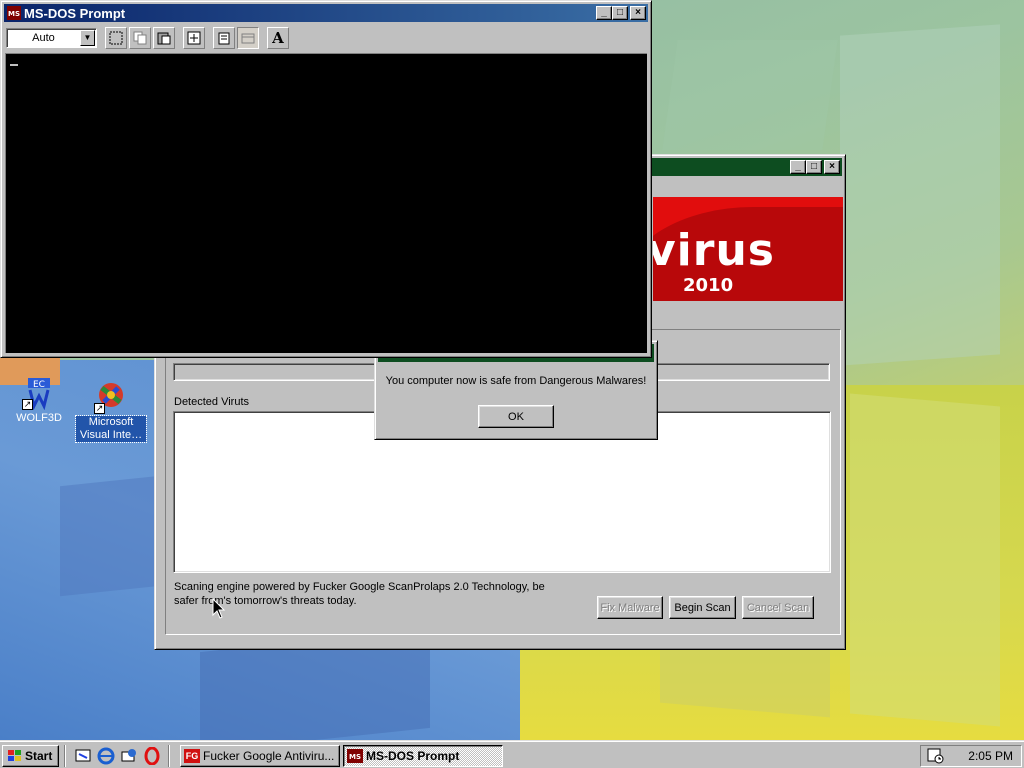 The height and width of the screenshot is (768, 1024). I want to click on banner-title: virus, so click(714, 250).